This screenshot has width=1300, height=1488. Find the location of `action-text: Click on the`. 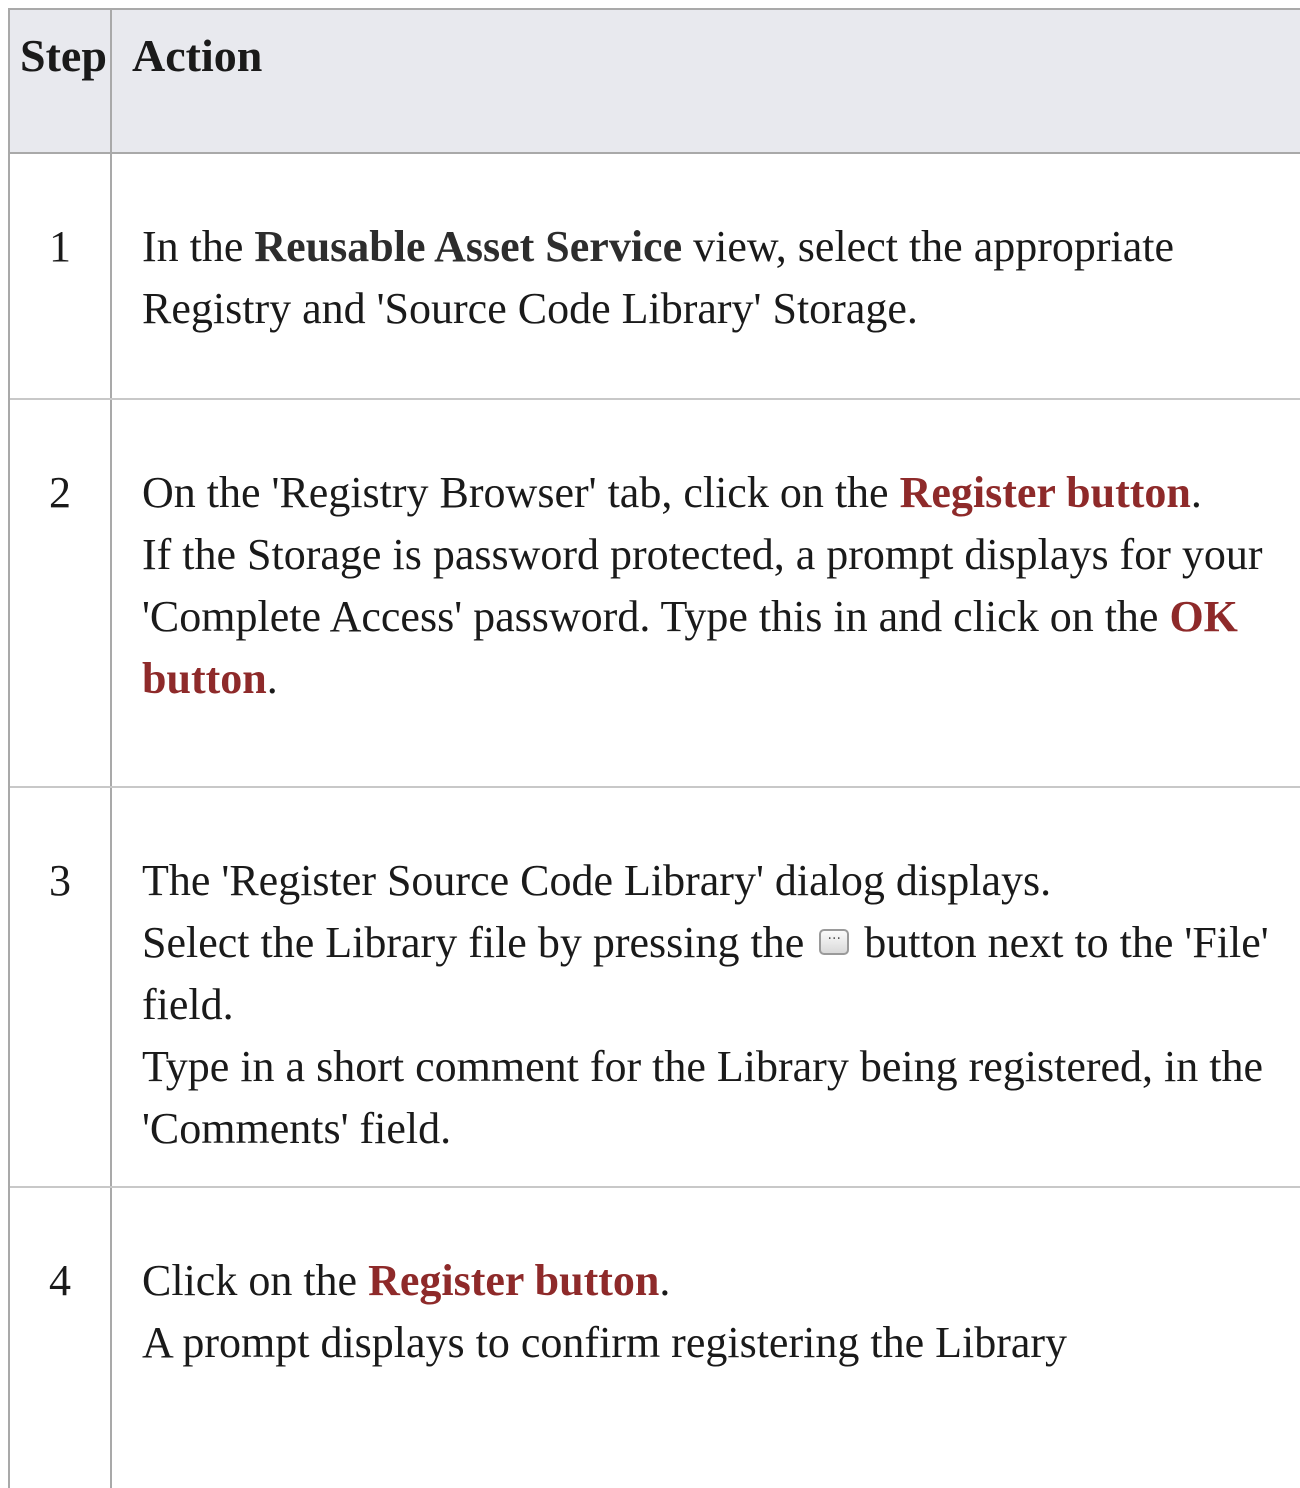

action-text: Click on the is located at coordinates (255, 1280).